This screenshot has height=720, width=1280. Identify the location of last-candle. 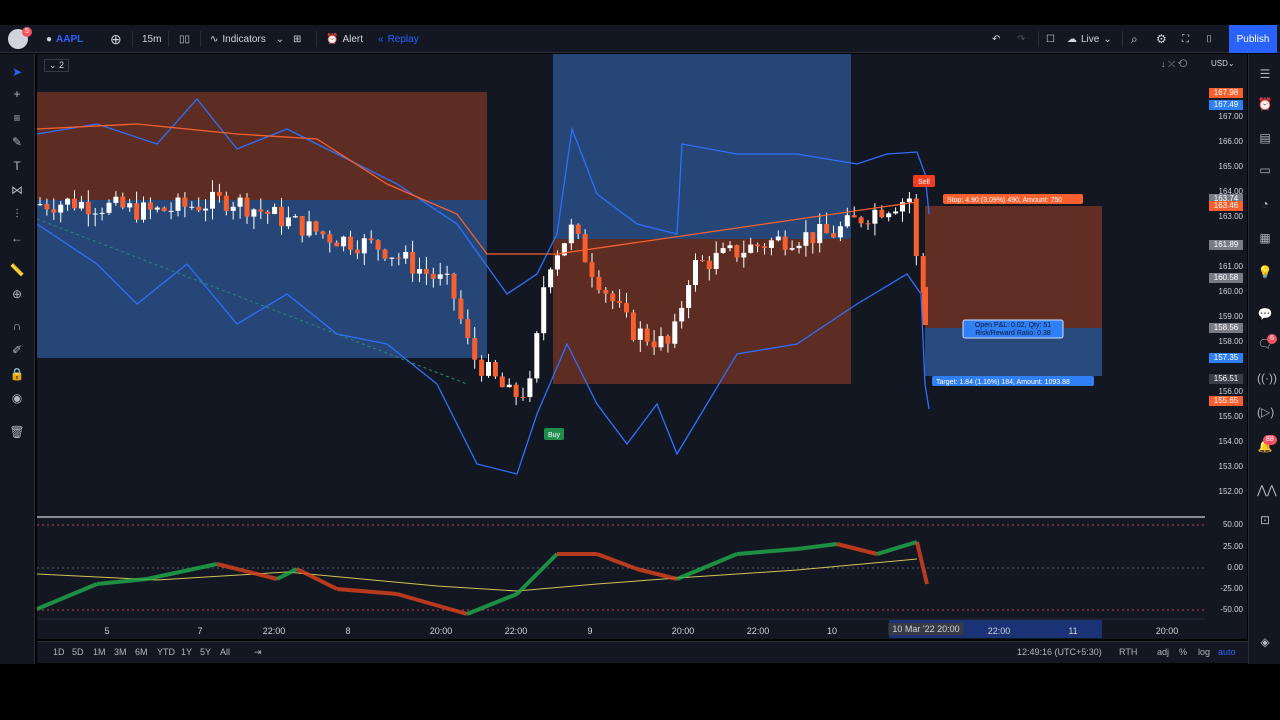
(925, 306).